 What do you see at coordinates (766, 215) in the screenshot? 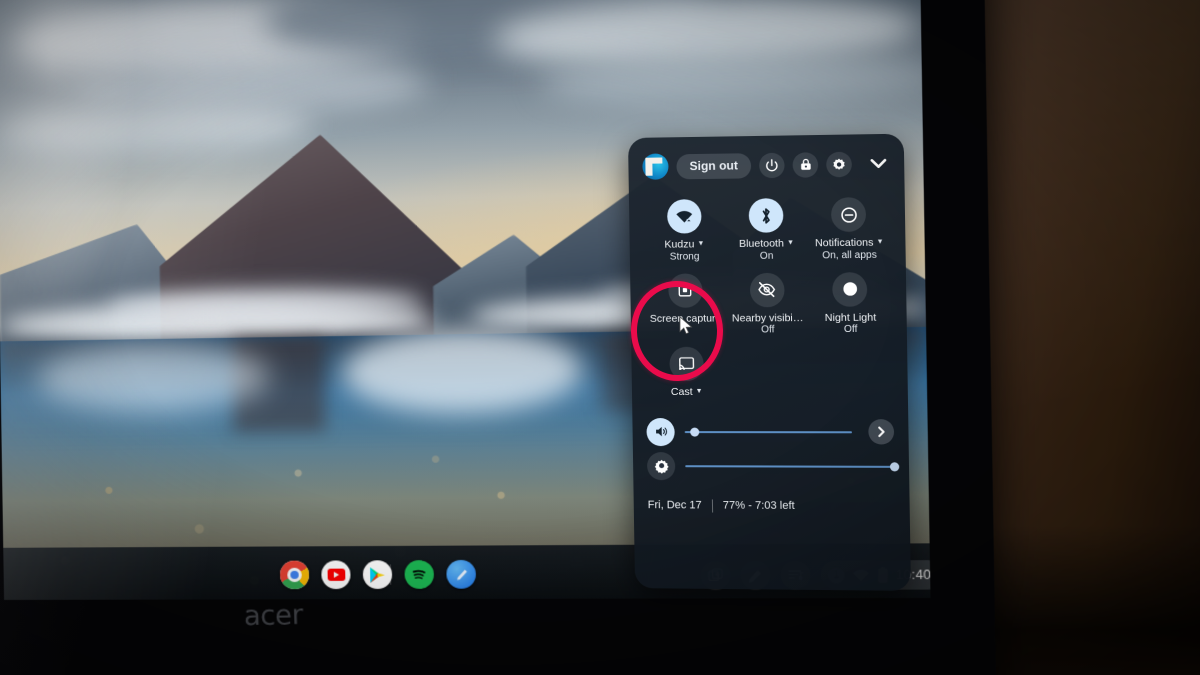
I see `bluetooth-icon` at bounding box center [766, 215].